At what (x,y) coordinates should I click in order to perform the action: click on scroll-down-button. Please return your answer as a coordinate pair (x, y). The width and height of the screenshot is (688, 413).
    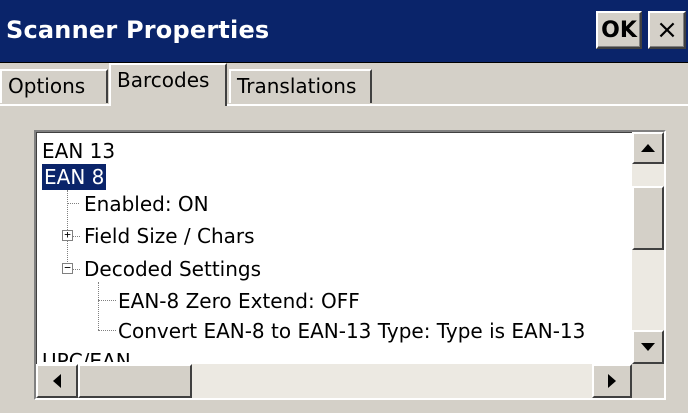
    Looking at the image, I should click on (648, 347).